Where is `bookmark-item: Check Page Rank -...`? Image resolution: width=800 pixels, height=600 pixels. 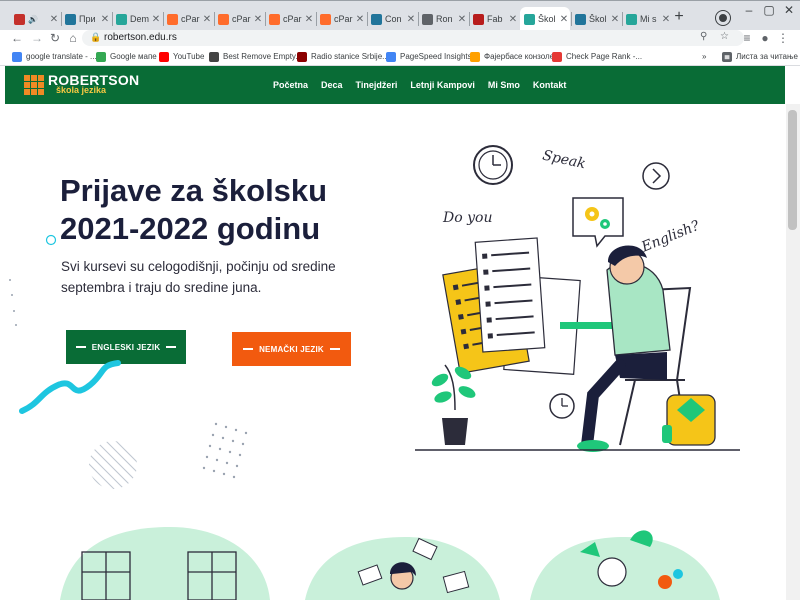 bookmark-item: Check Page Rank -... is located at coordinates (597, 56).